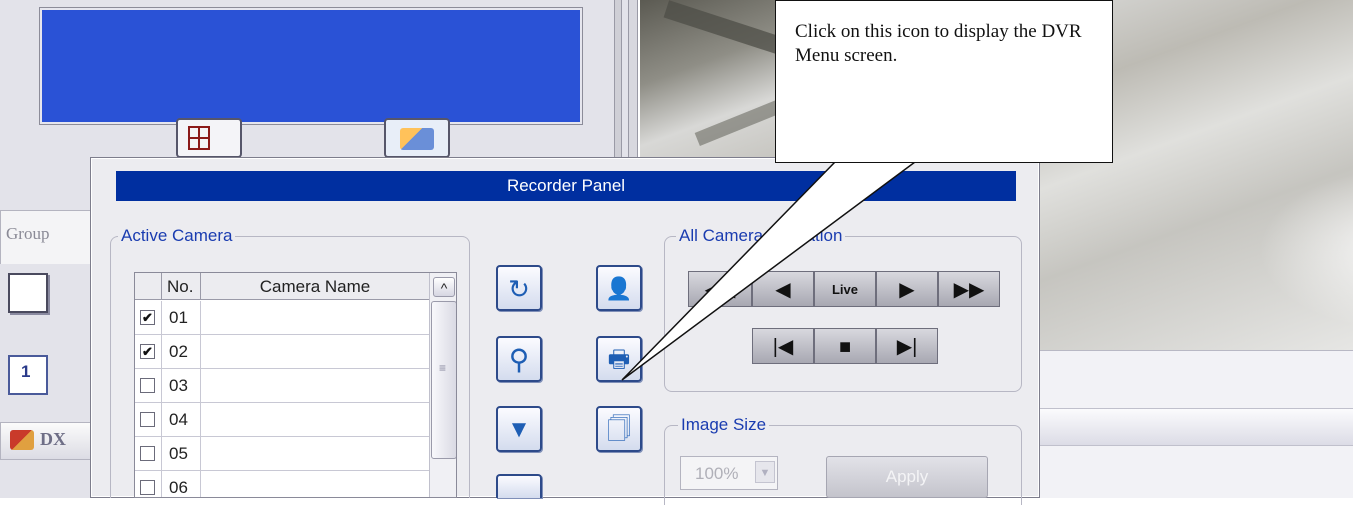  Describe the element at coordinates (724, 425) in the screenshot. I see `image-size-title: Image Size` at that location.